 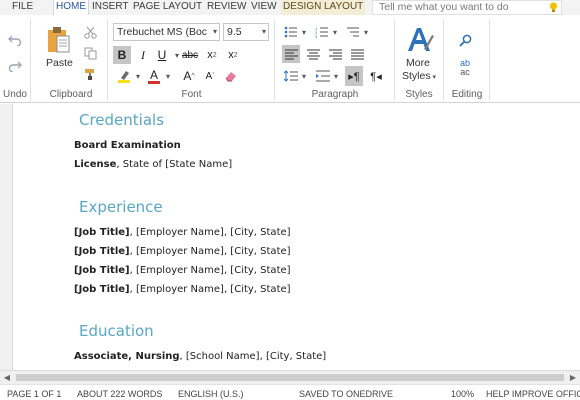 What do you see at coordinates (366, 32) in the screenshot?
I see `multilevel-dropdown: ▾` at bounding box center [366, 32].